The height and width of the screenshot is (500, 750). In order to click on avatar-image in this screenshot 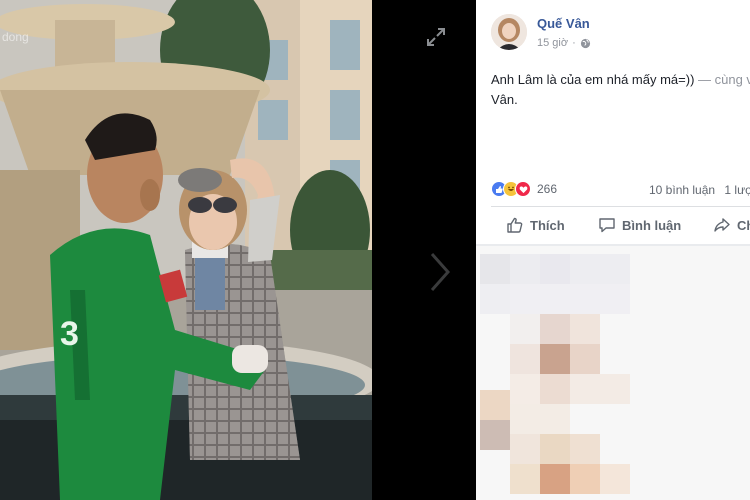, I will do `click(509, 32)`.